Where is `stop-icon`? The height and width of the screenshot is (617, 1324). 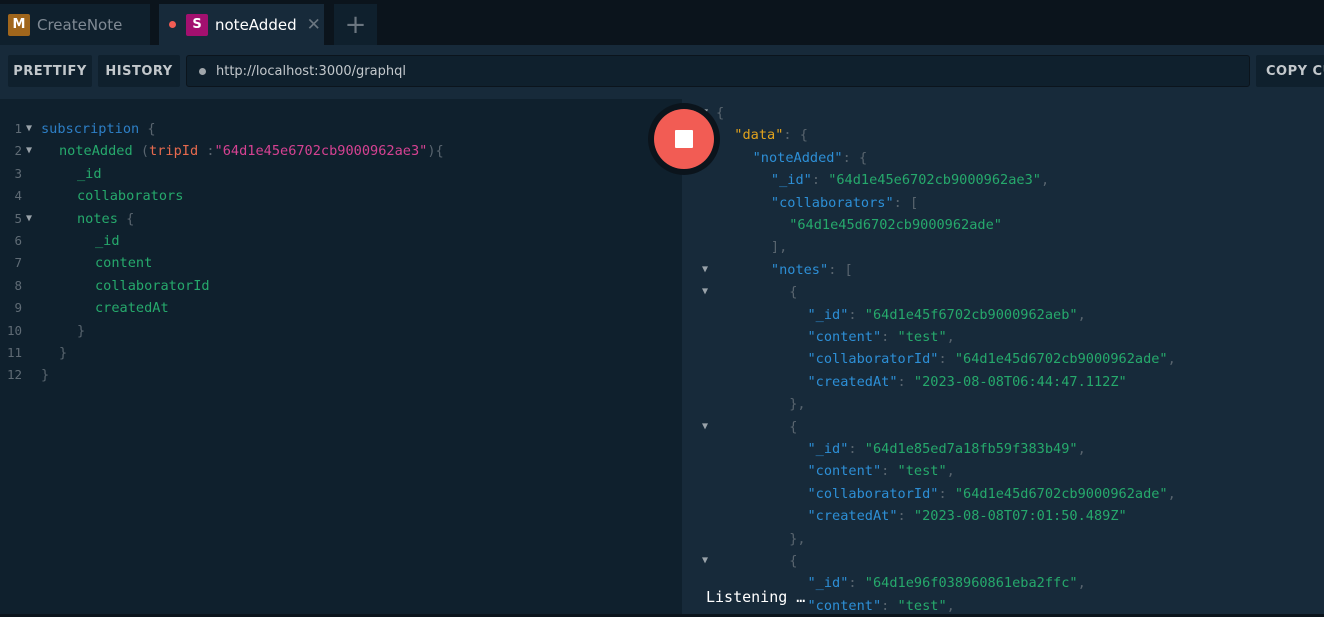 stop-icon is located at coordinates (684, 139).